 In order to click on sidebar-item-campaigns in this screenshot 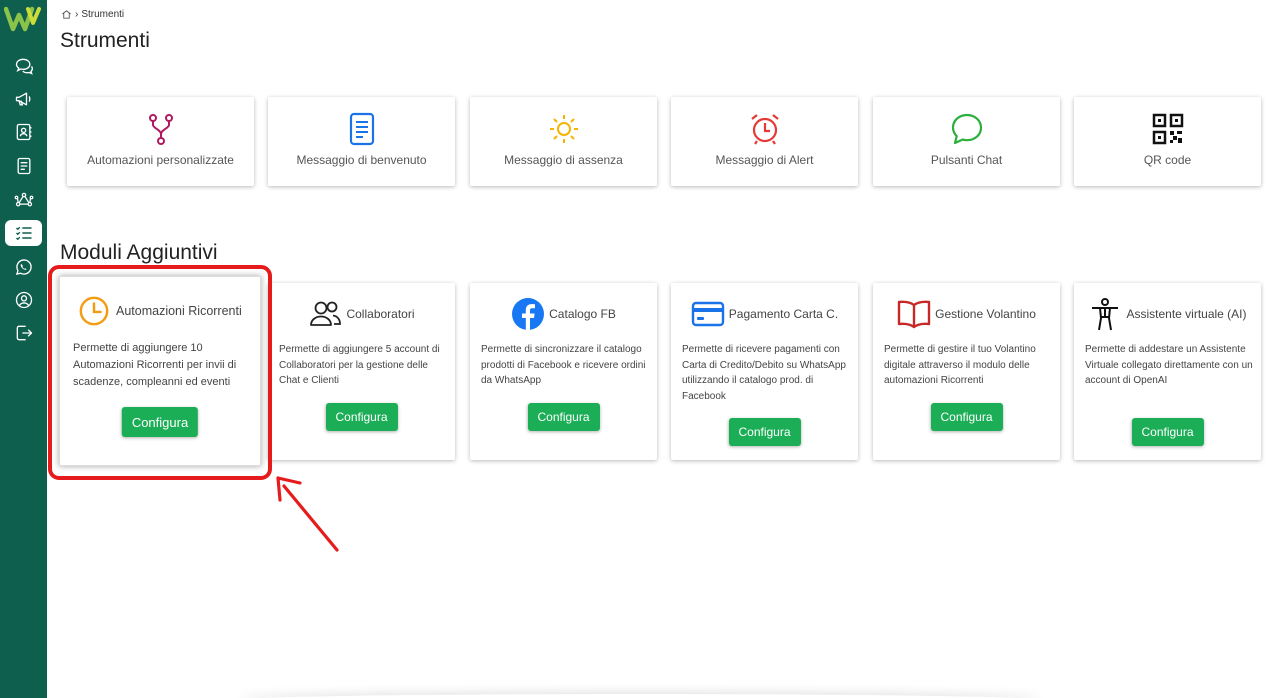, I will do `click(23, 99)`.